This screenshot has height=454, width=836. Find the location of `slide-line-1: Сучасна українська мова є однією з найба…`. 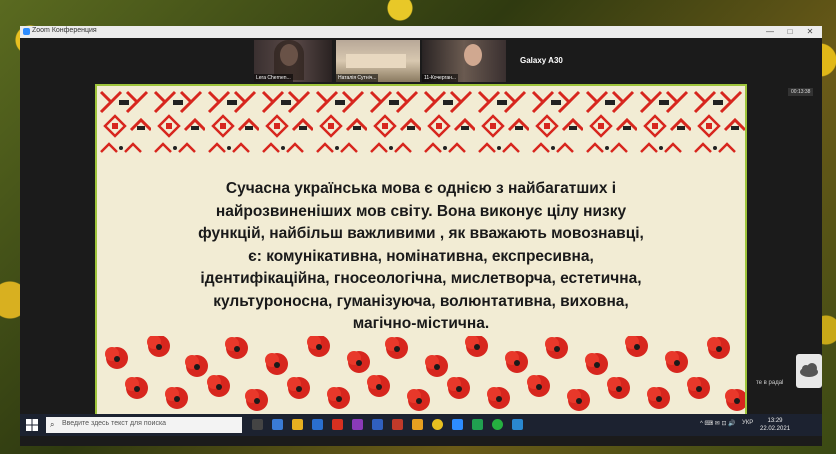

slide-line-1: Сучасна українська мова є однією з найба… is located at coordinates (421, 188).